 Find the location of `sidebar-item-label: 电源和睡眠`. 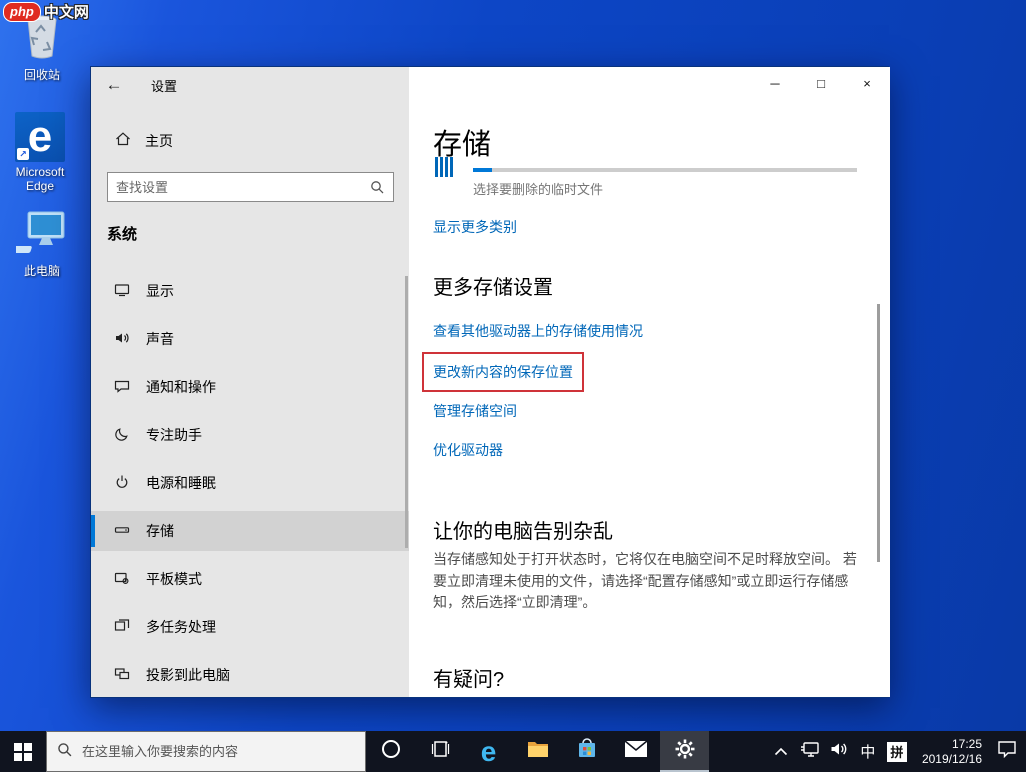

sidebar-item-label: 电源和睡眠 is located at coordinates (181, 483).